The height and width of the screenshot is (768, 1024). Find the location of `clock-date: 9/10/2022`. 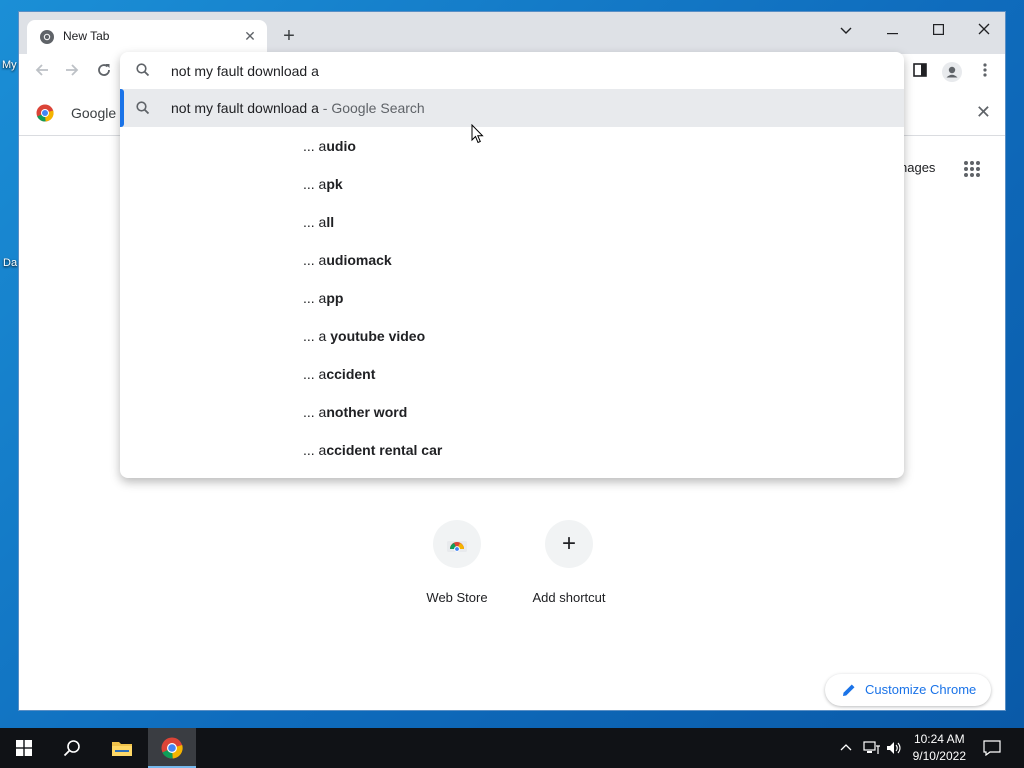

clock-date: 9/10/2022 is located at coordinates (939, 756).